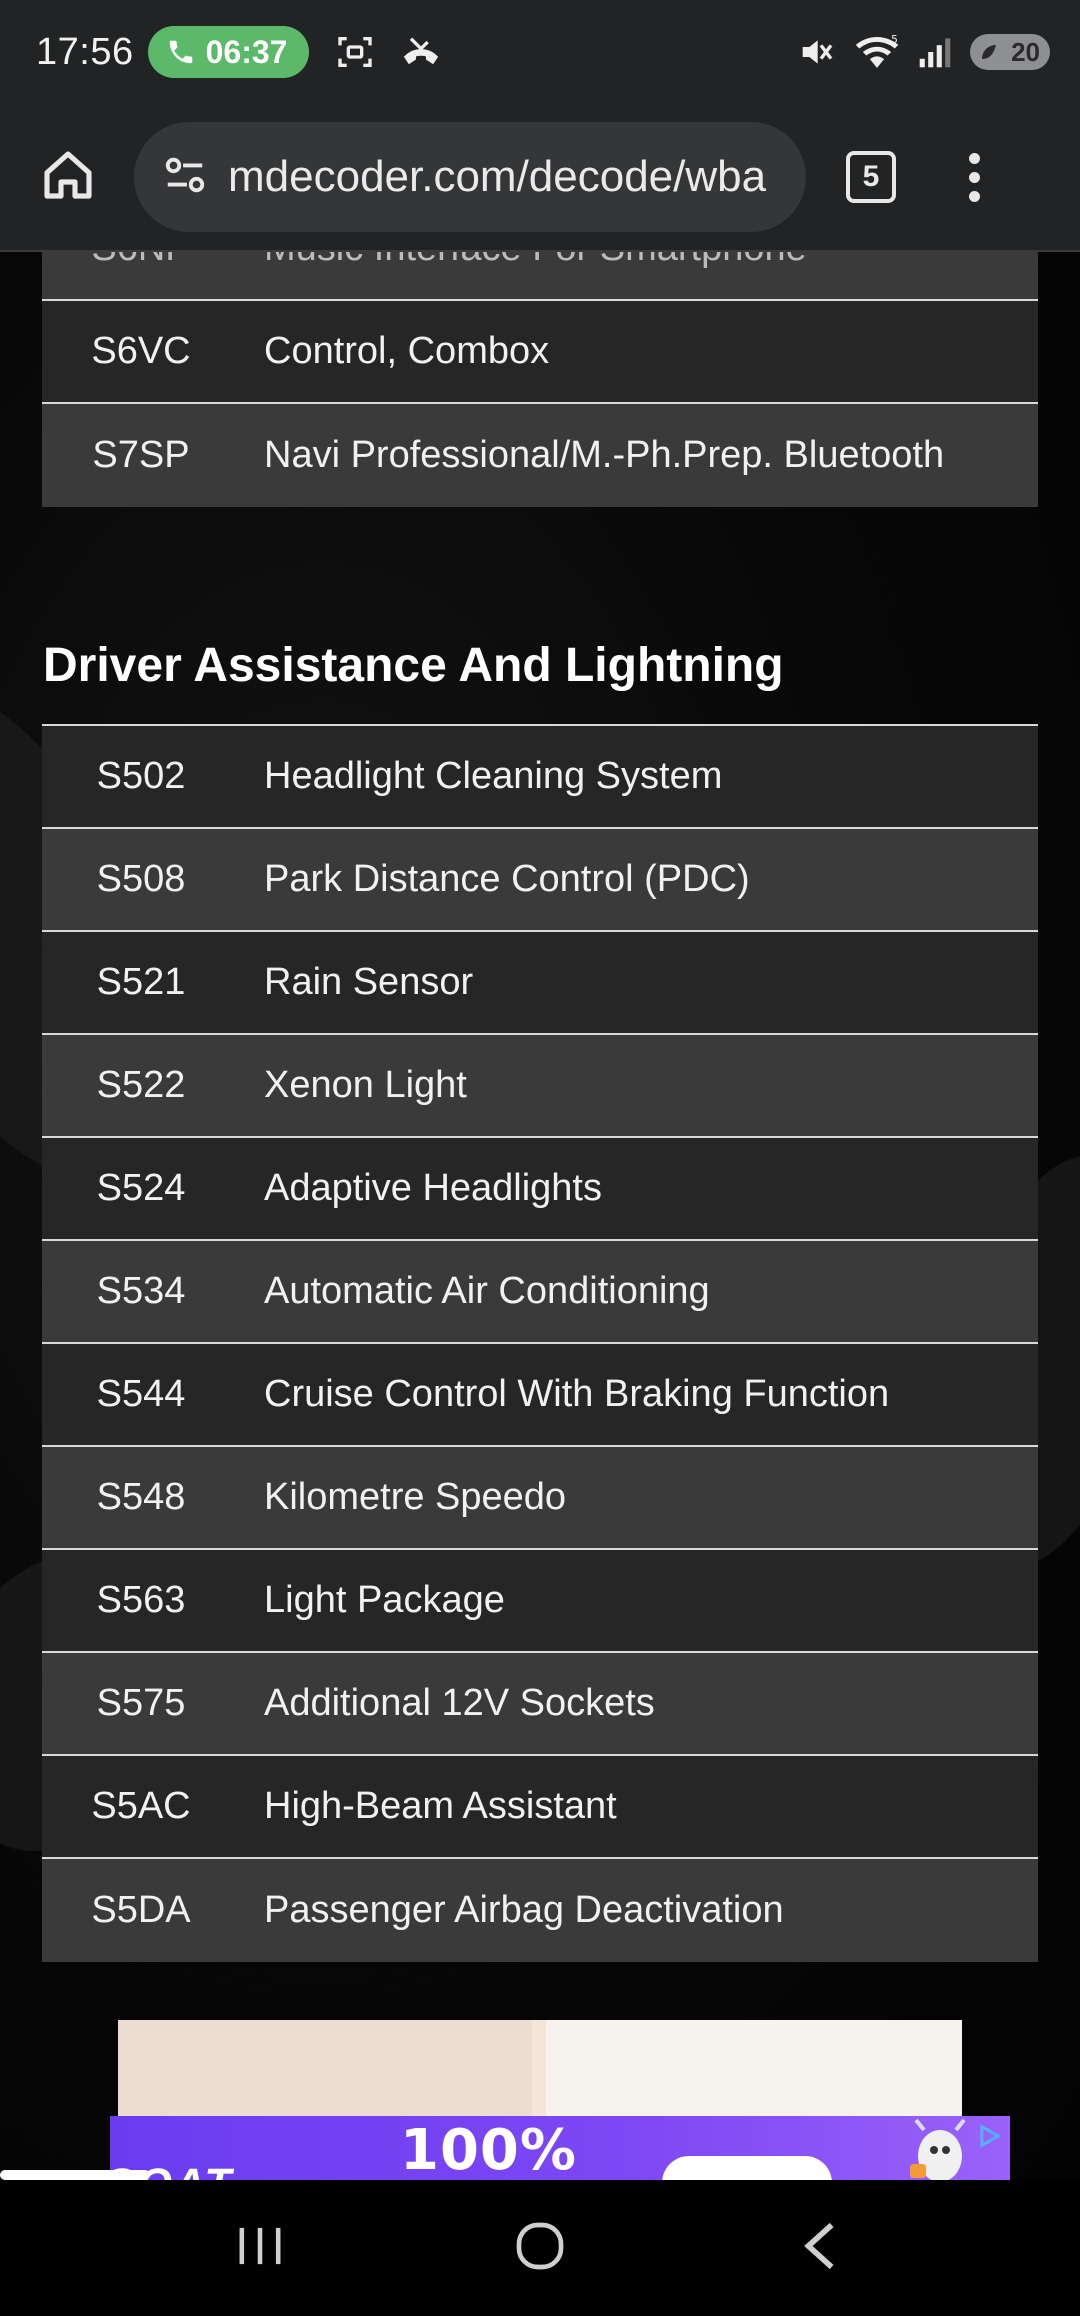 Image resolution: width=1080 pixels, height=2316 pixels. Describe the element at coordinates (433, 1188) in the screenshot. I see `option-description: Adaptive Headlights` at that location.